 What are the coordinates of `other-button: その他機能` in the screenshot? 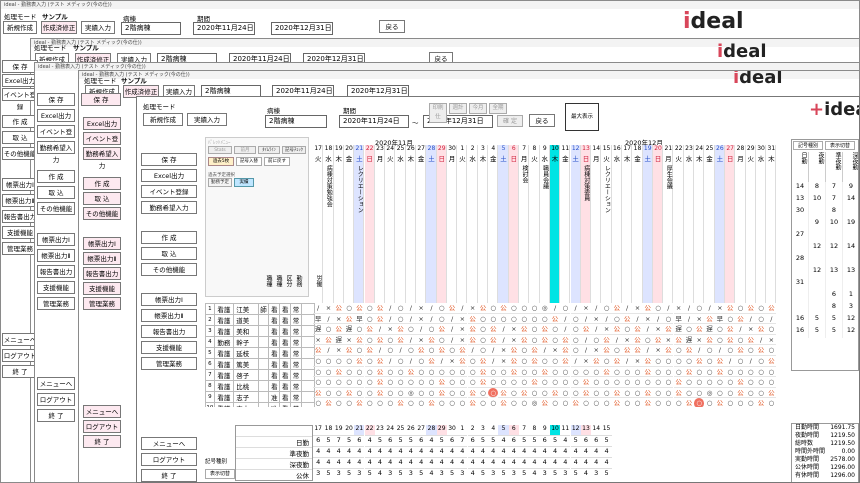 It's located at (169, 269).